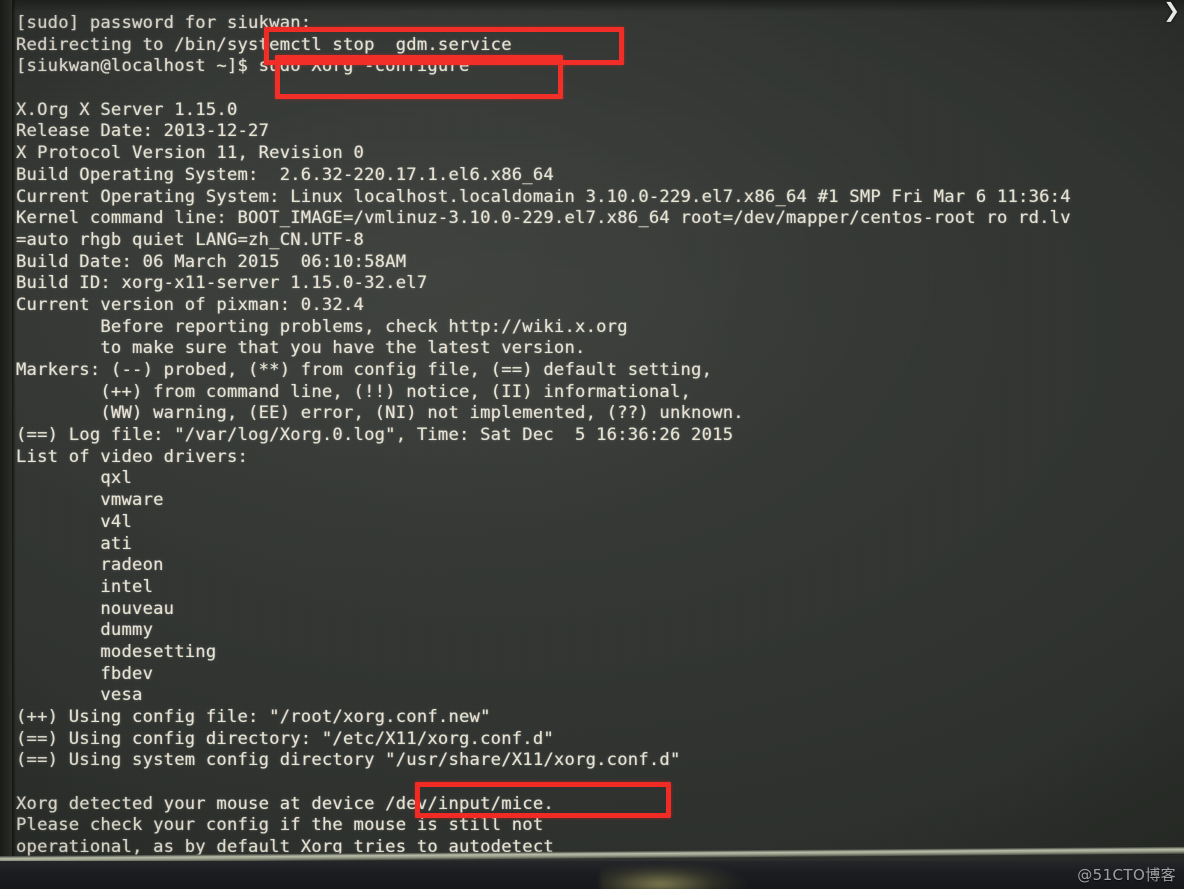  I want to click on terminal-line: Build ID: xorg-x11-server 1.15.0-32.el7, so click(222, 283).